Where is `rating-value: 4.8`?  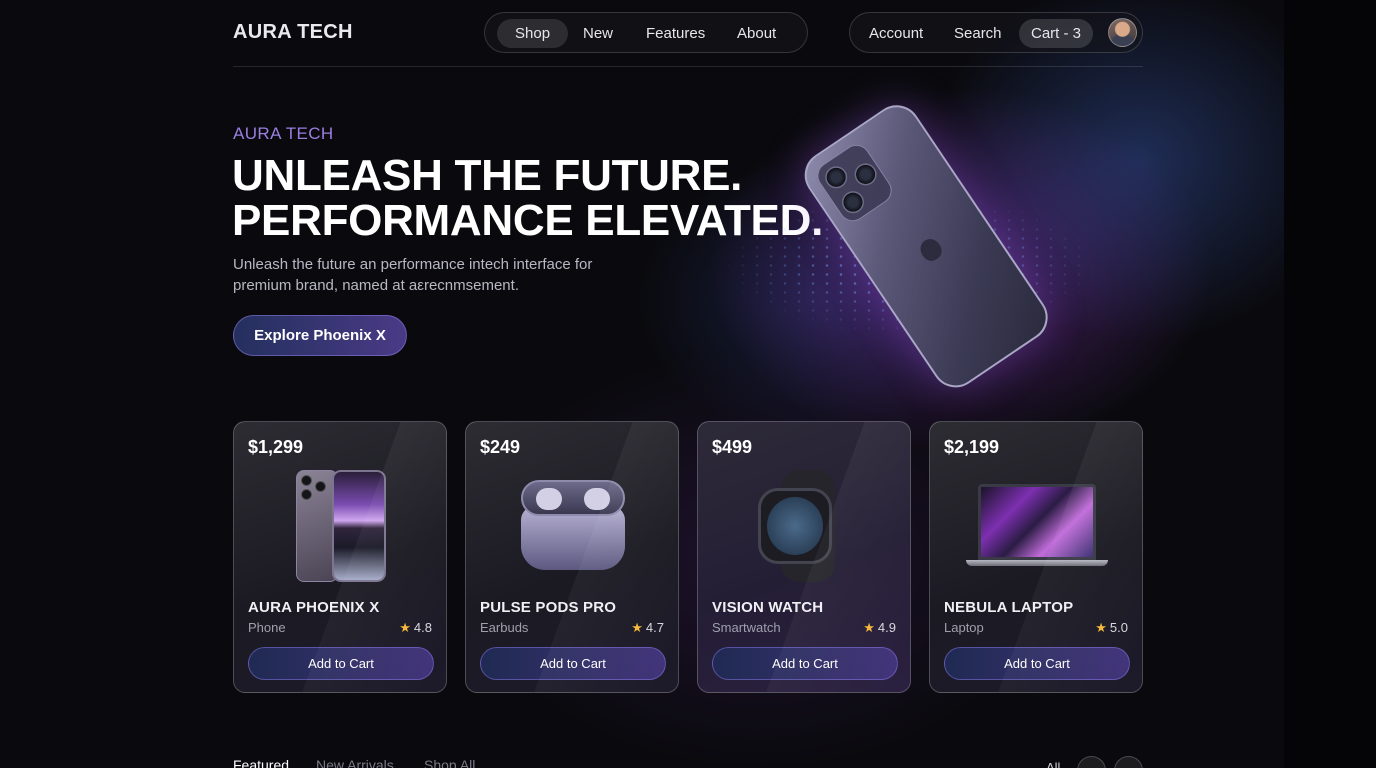
rating-value: 4.8 is located at coordinates (422, 627).